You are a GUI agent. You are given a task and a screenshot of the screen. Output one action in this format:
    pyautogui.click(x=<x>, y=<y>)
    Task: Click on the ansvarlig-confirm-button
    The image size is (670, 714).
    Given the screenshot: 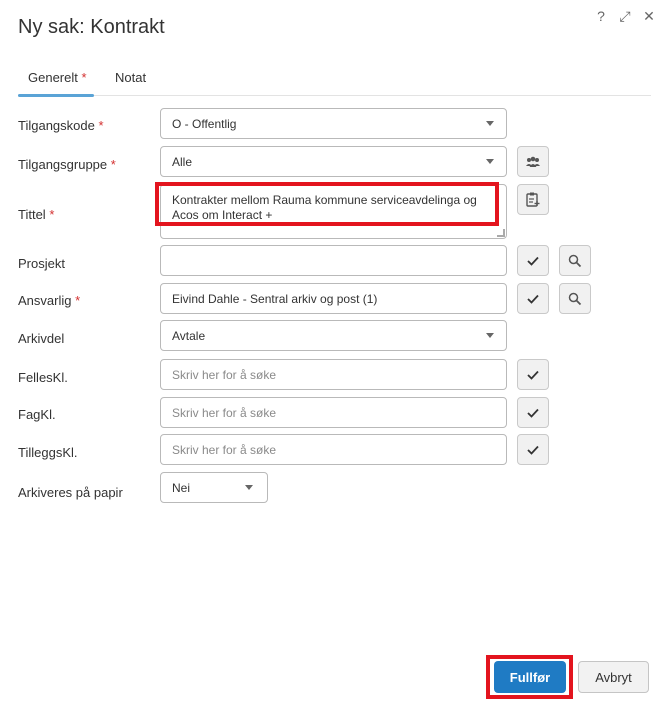 What is the action you would take?
    pyautogui.click(x=533, y=298)
    